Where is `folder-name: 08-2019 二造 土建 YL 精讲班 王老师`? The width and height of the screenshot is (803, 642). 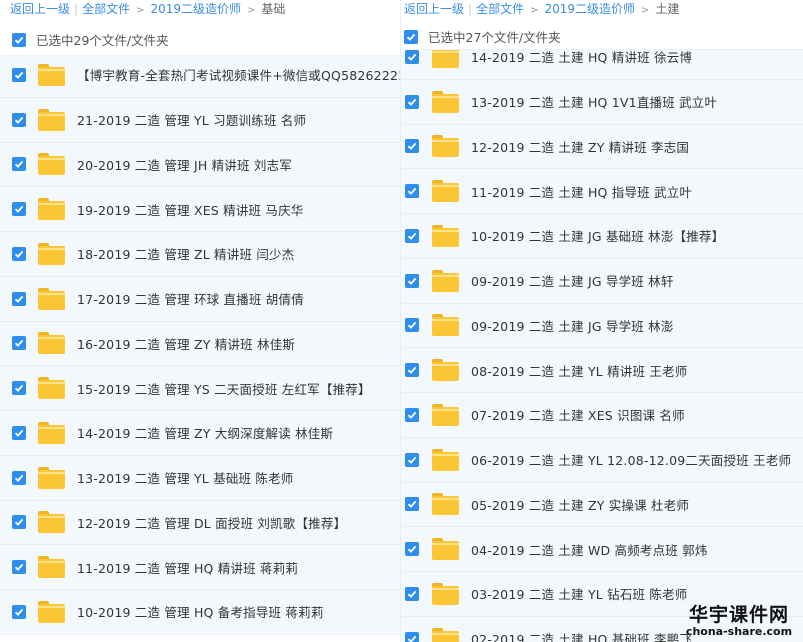 folder-name: 08-2019 二造 土建 YL 精讲班 王老师 is located at coordinates (579, 370).